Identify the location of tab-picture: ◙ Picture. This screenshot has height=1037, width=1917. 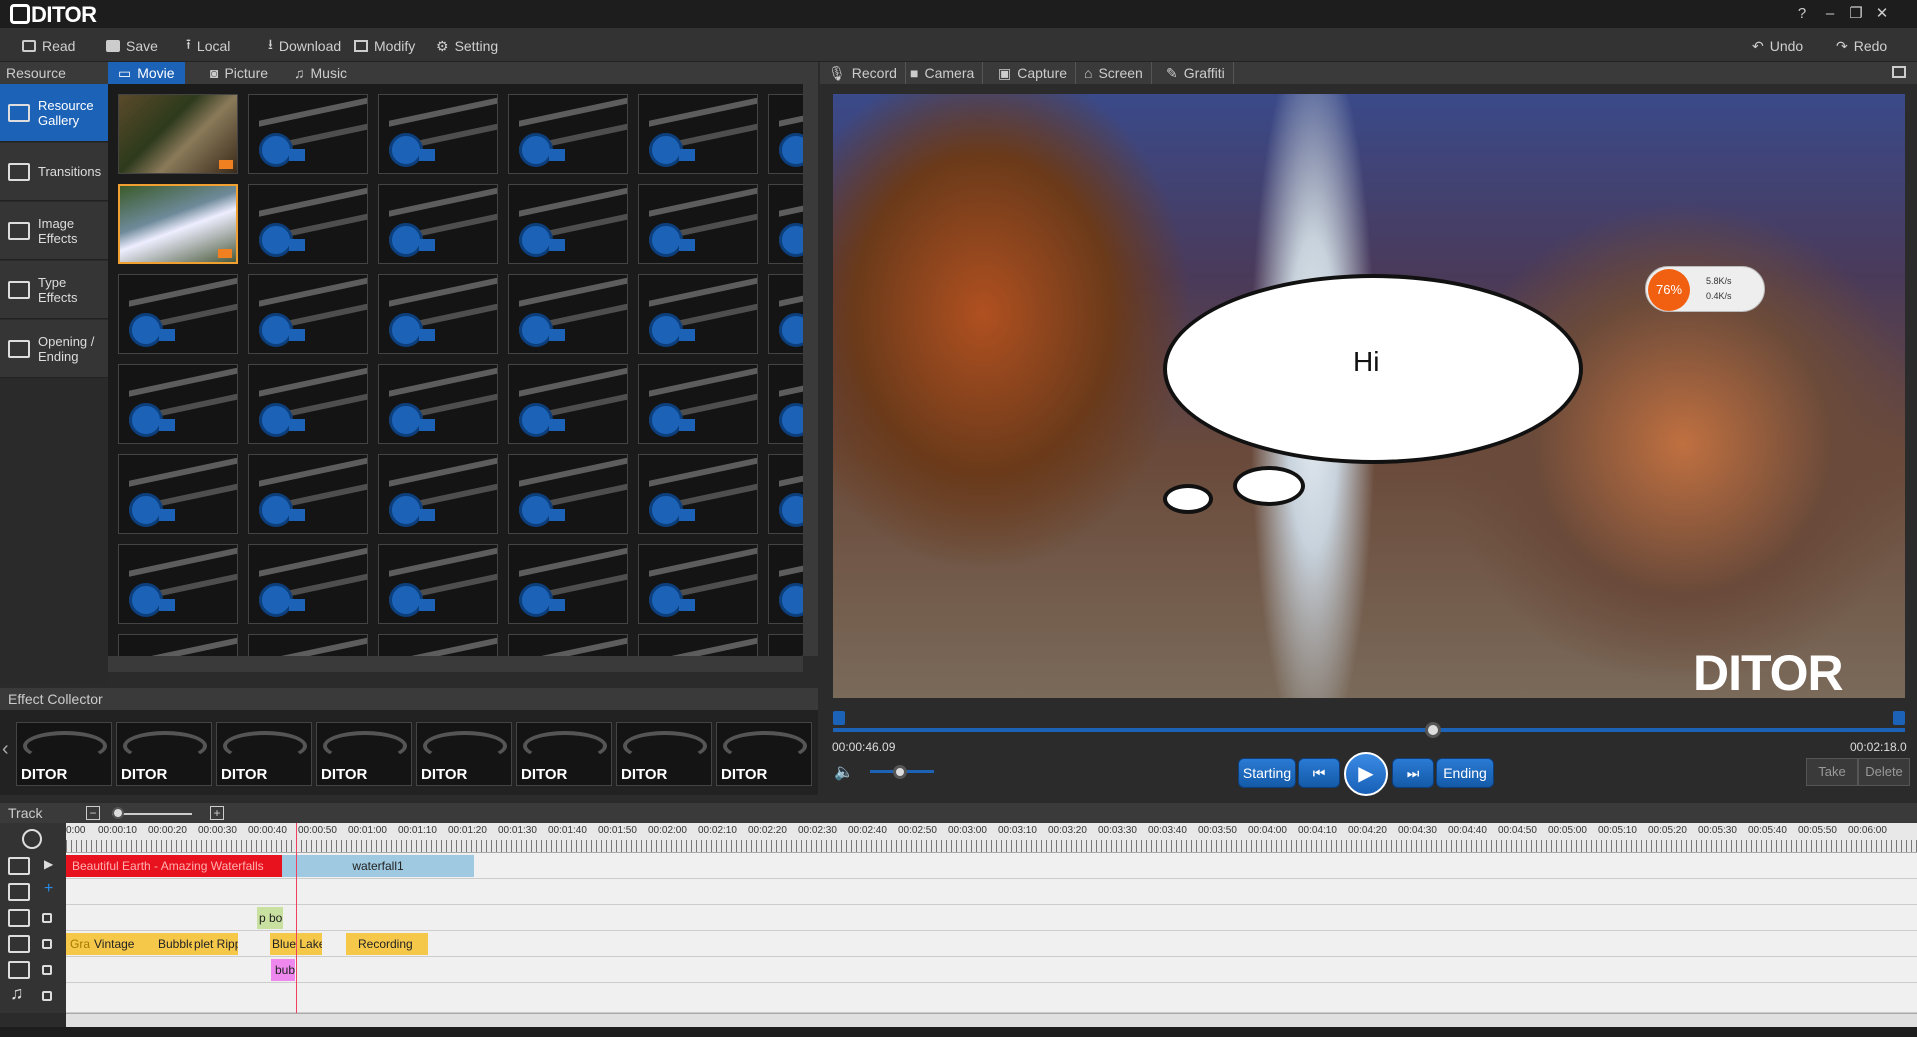
(239, 73).